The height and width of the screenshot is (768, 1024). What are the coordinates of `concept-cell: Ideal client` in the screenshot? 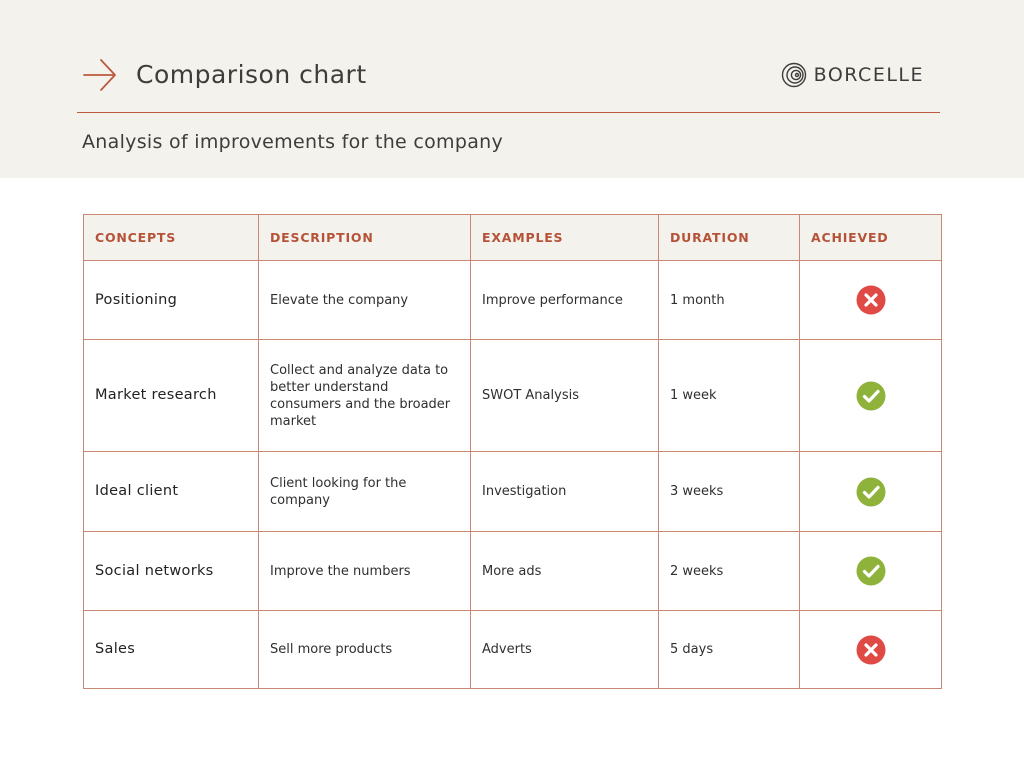 It's located at (171, 491).